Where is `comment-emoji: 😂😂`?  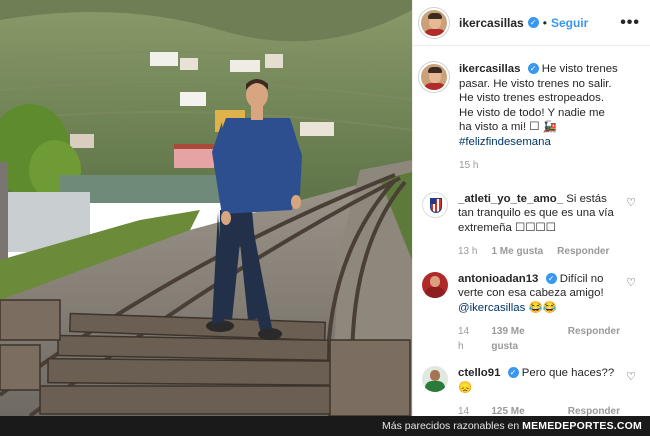 comment-emoji: 😂😂 is located at coordinates (542, 307).